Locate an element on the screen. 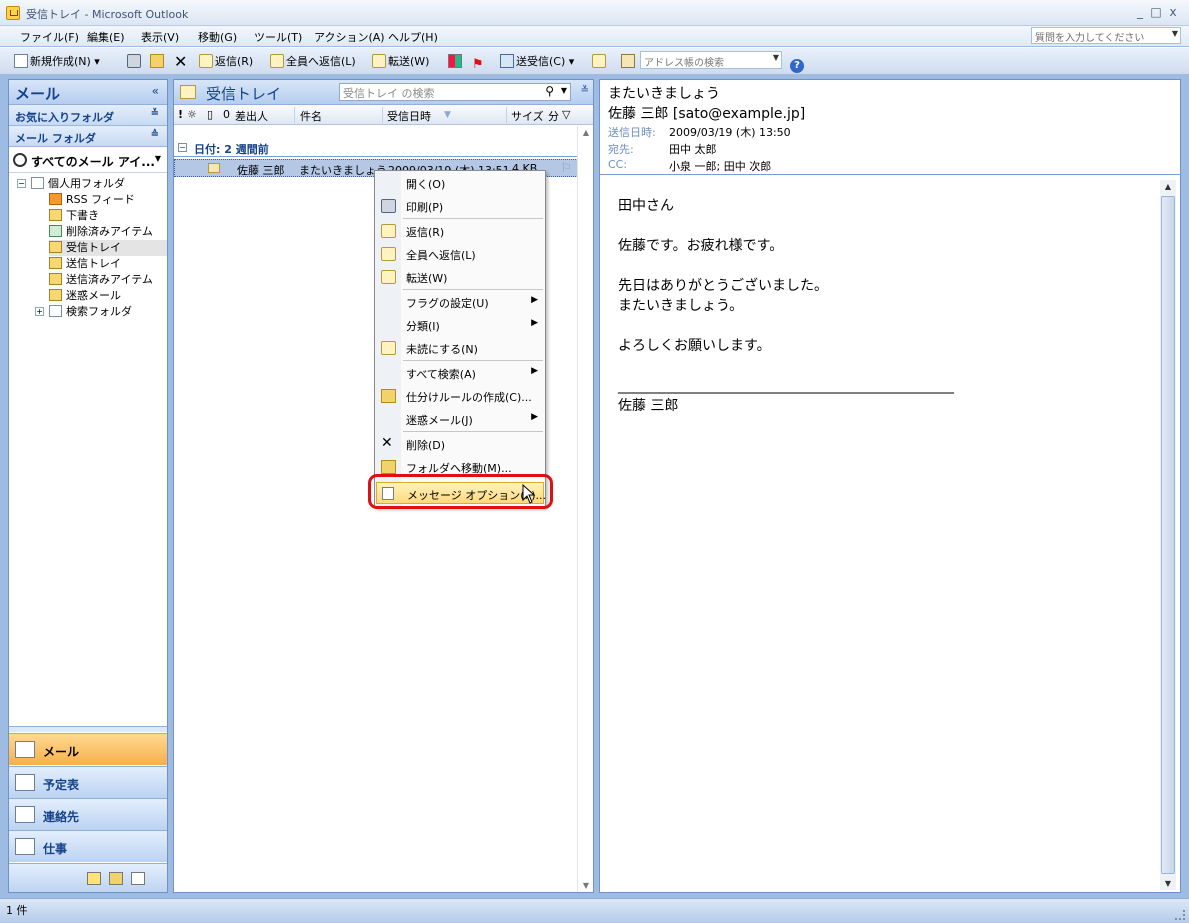 The image size is (1189, 923). tree-item-search-folders: 検索フォルダ is located at coordinates (90, 312).